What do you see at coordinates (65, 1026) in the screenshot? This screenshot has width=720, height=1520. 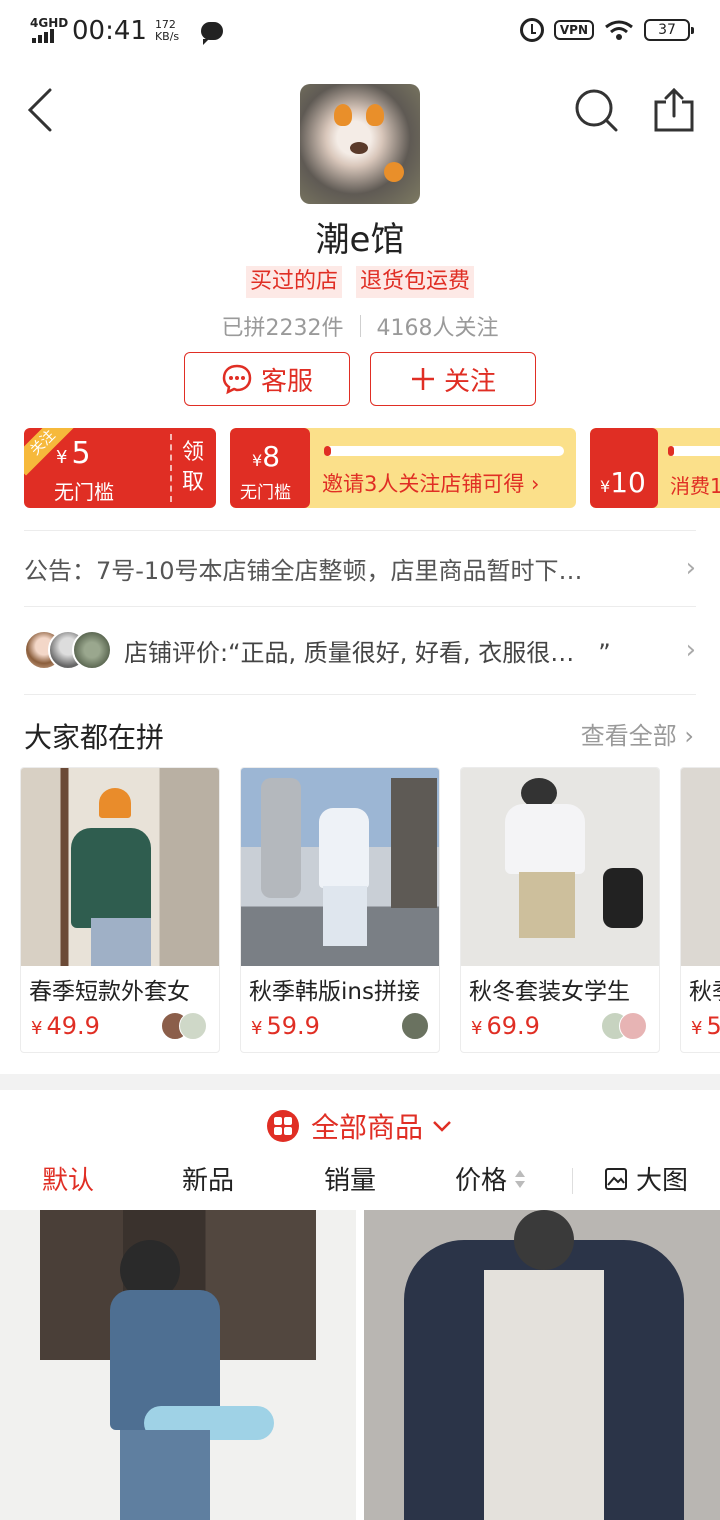 I see `product-price: ¥49.9` at bounding box center [65, 1026].